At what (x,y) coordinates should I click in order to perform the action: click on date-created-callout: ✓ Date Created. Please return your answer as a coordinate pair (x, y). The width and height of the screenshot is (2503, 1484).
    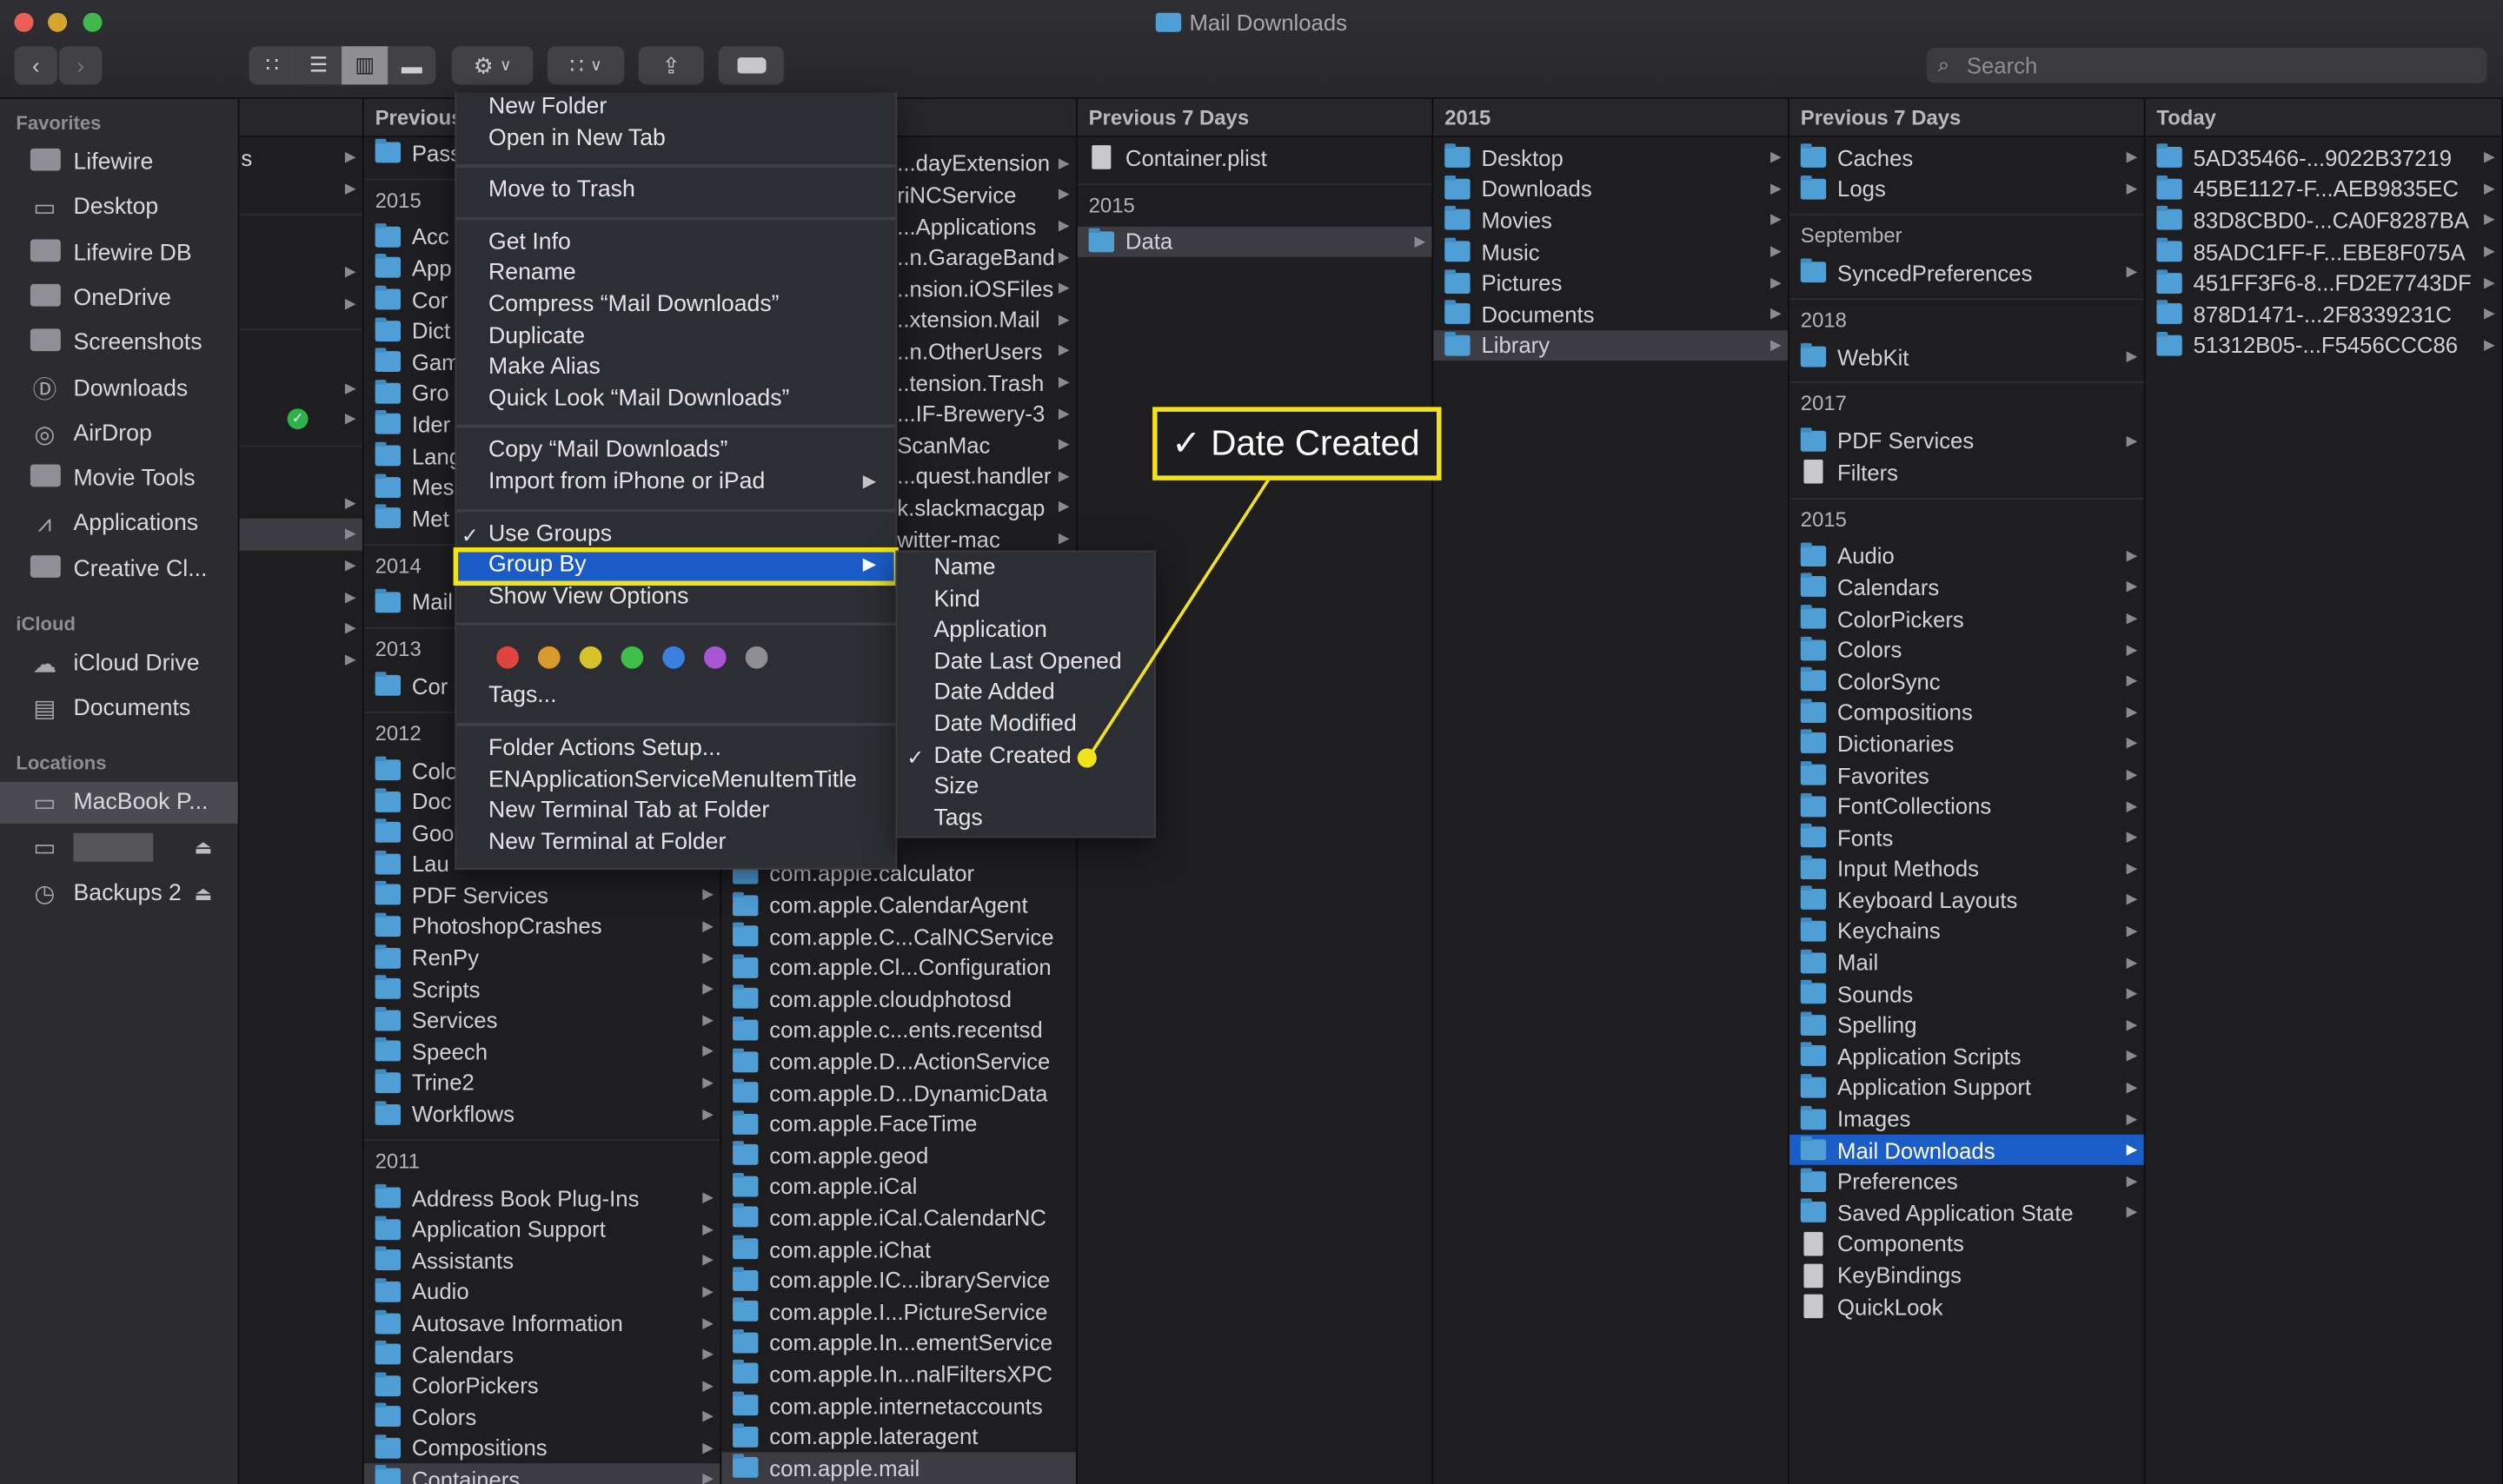
    Looking at the image, I should click on (1297, 443).